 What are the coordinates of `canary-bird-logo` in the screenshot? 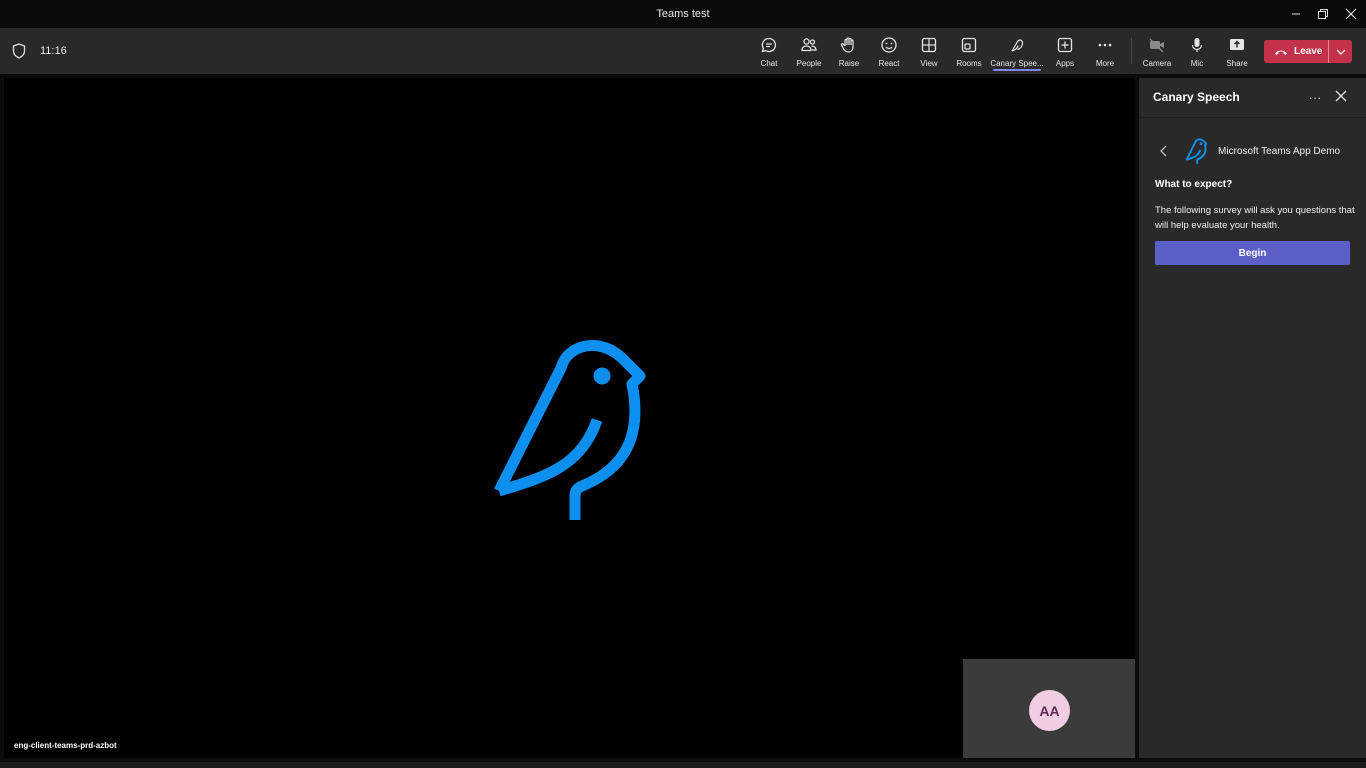 It's located at (570, 430).